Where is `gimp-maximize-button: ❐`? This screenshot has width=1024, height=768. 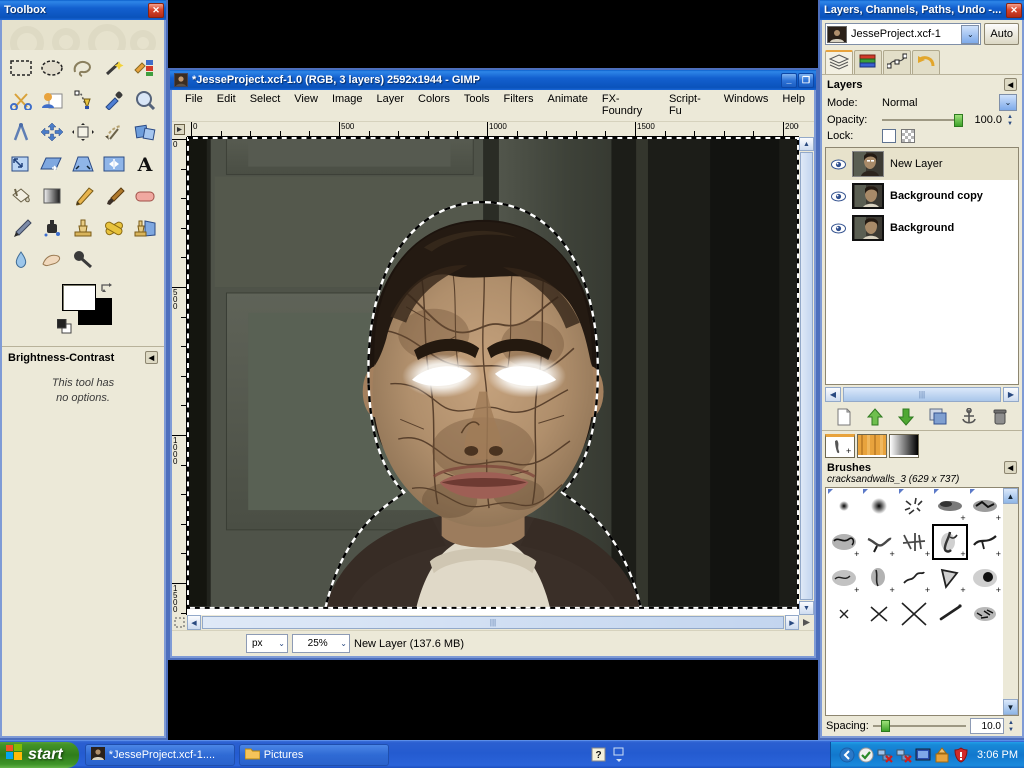
gimp-maximize-button: ❐ is located at coordinates (806, 80).